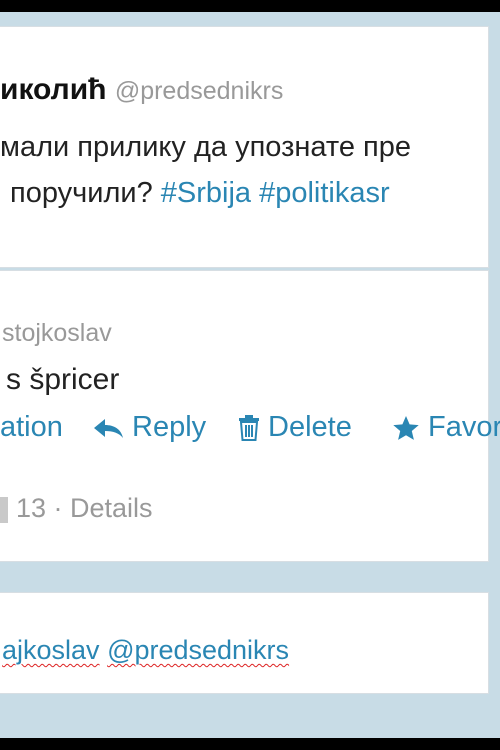 This screenshot has width=500, height=750. I want to click on tweet-text-line2-body: поручили?, so click(85, 193).